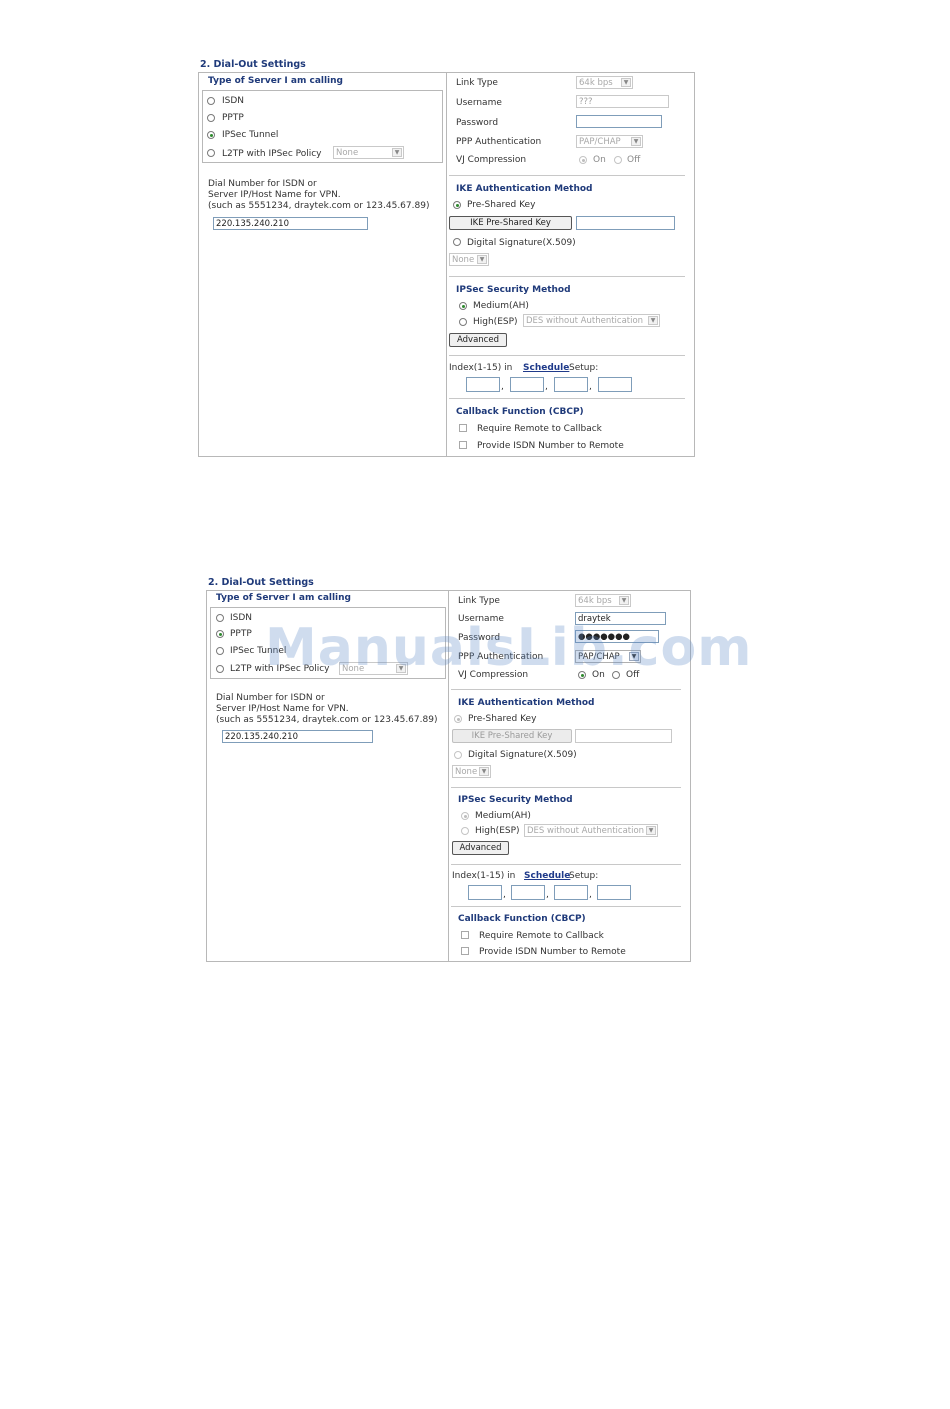 Image resolution: width=950 pixels, height=1409 pixels. Describe the element at coordinates (282, 709) in the screenshot. I see `dial-label-line2: Server IP/Host Name for VPN.` at that location.